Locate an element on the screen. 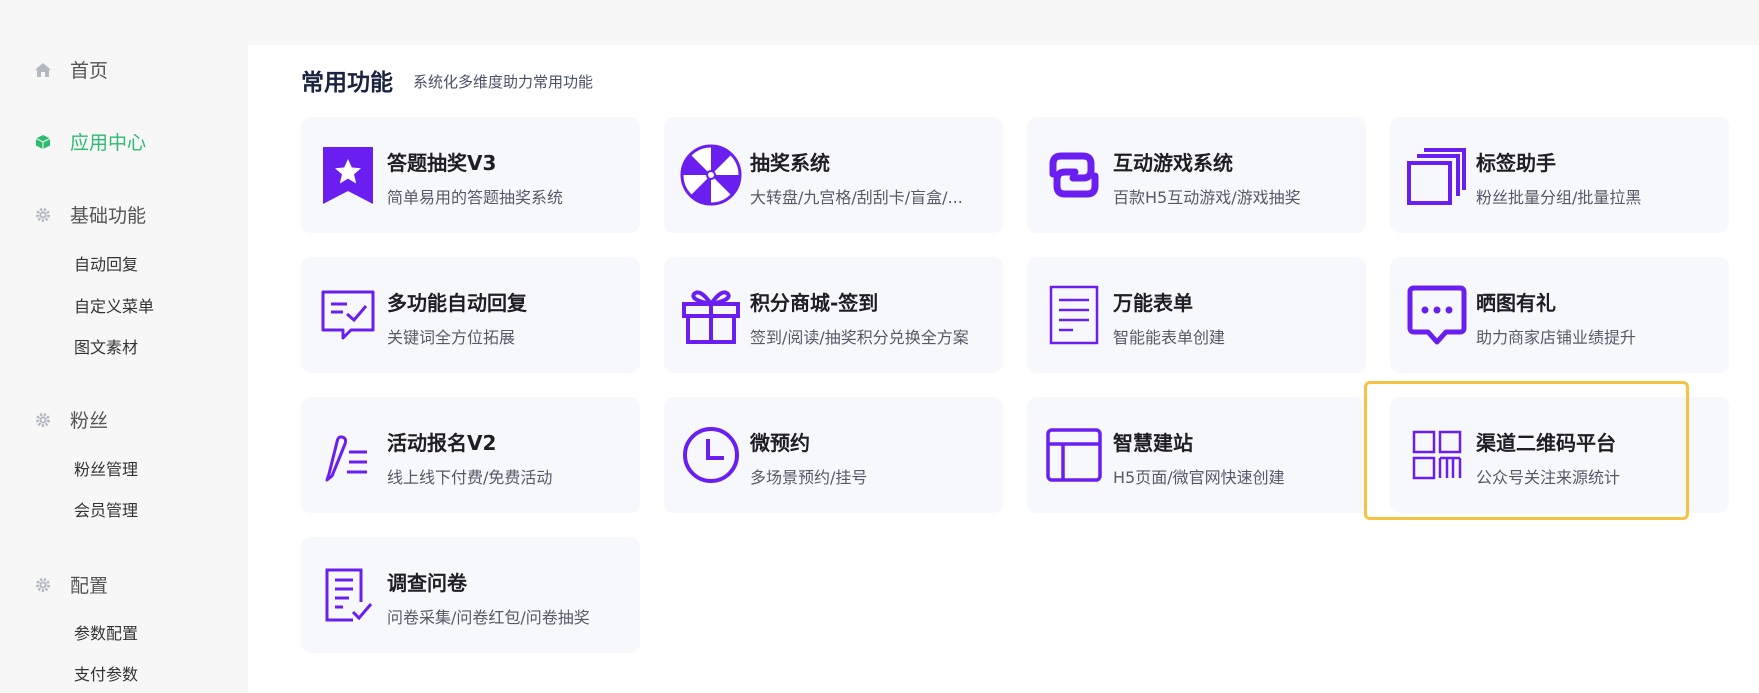 The image size is (1759, 693). gift-icon is located at coordinates (711, 315).